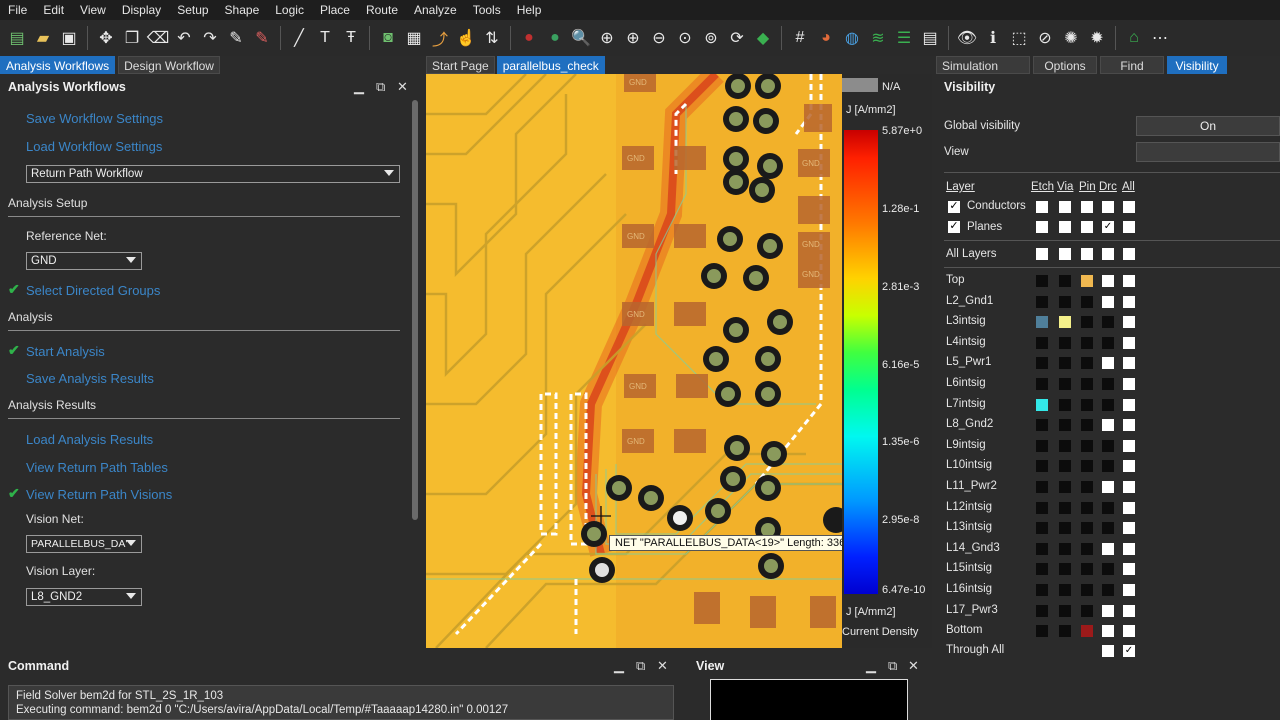 The width and height of the screenshot is (1280, 720). I want to click on global-visibility-button: On, so click(1208, 126).